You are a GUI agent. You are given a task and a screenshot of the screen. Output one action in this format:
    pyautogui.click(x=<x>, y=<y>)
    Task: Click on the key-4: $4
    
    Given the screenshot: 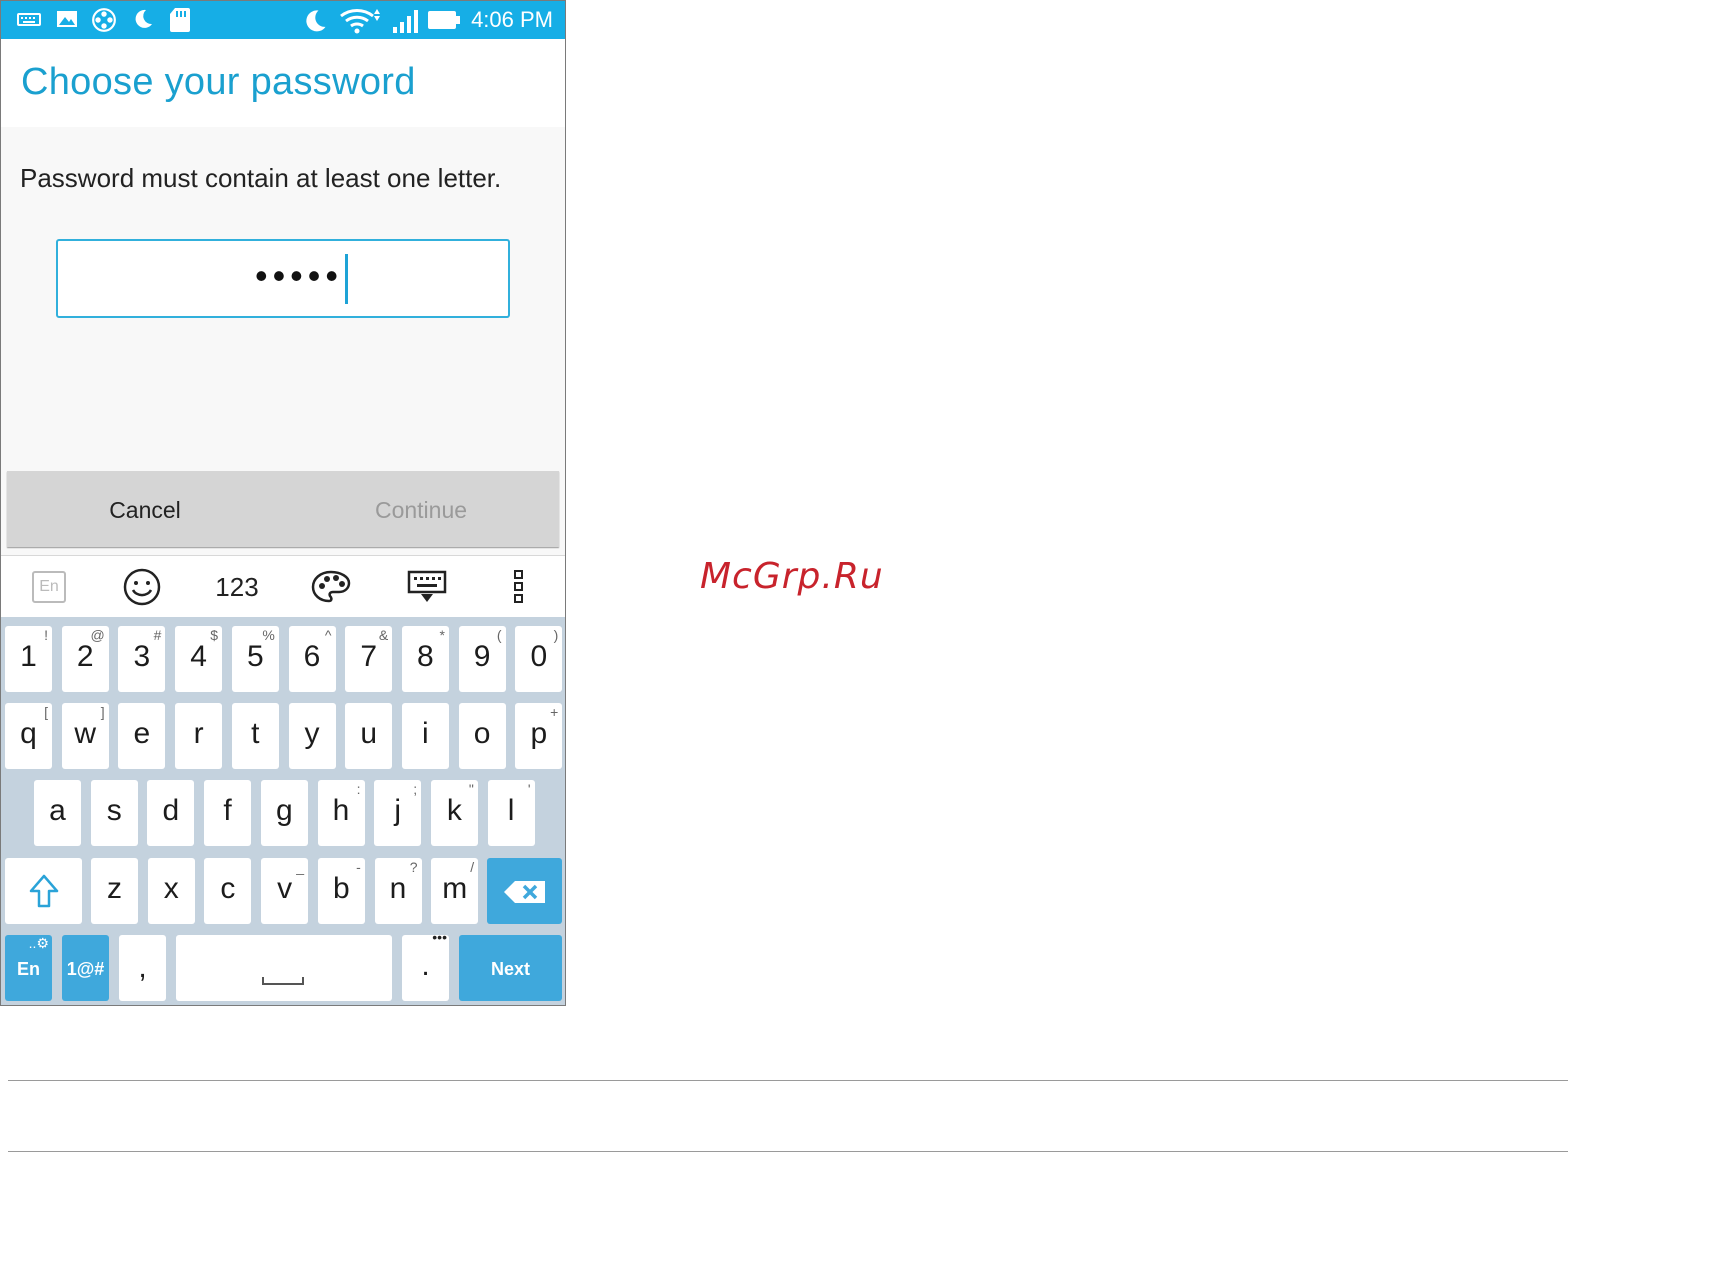 What is the action you would take?
    pyautogui.click(x=199, y=659)
    